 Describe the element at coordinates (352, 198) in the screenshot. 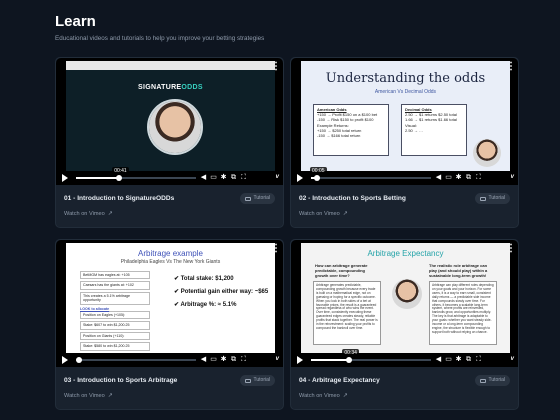

I see `video-title: 02 - Introduction to Sports Betting` at that location.